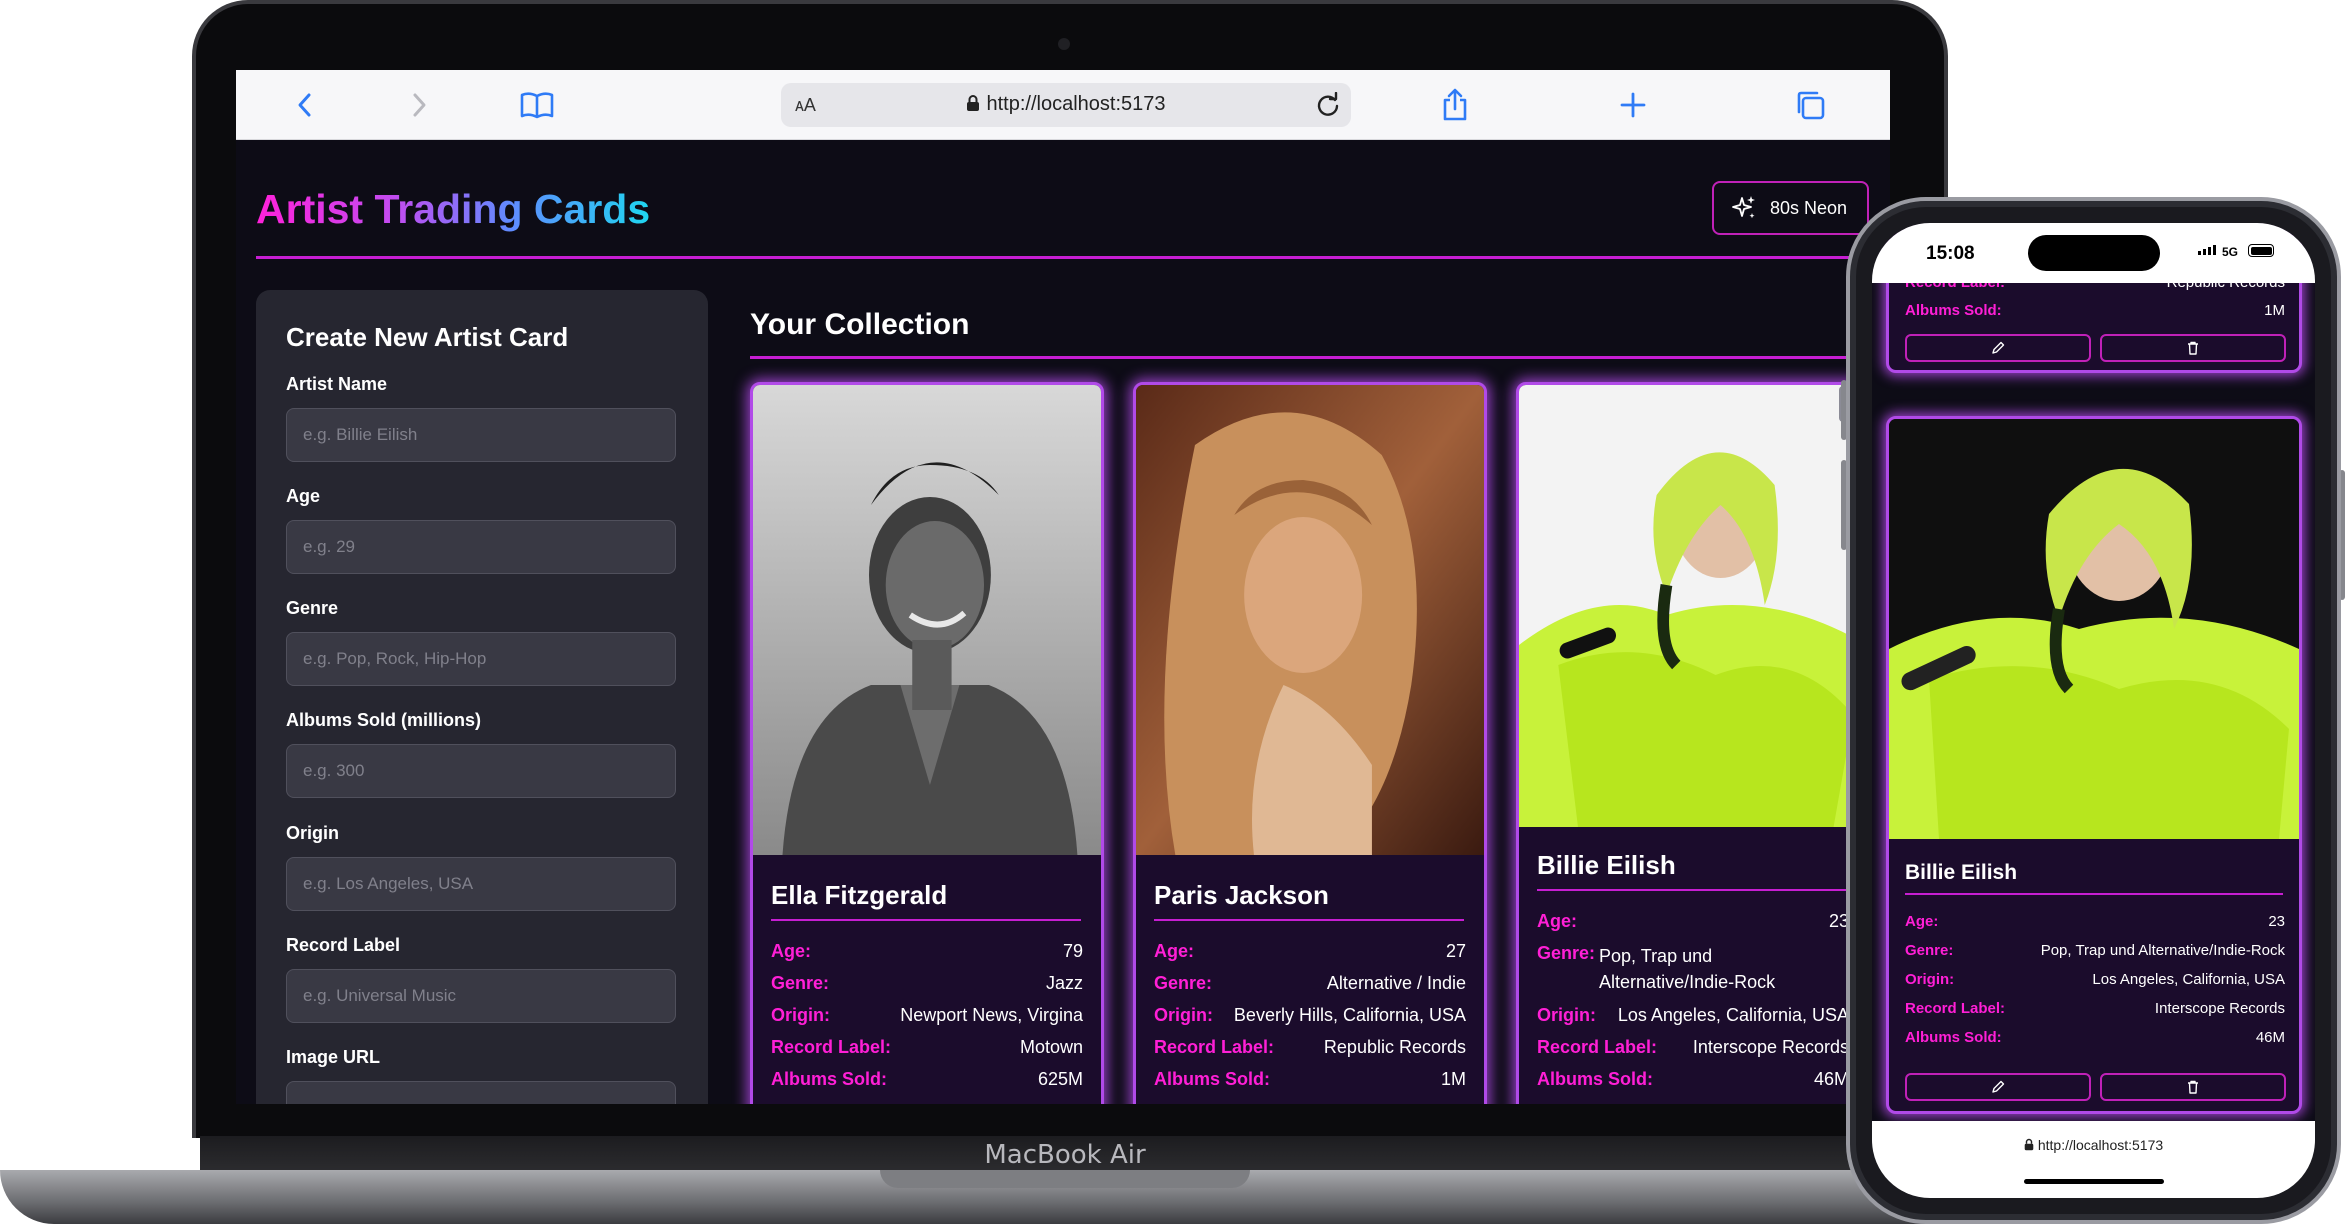 This screenshot has height=1224, width=2345. What do you see at coordinates (305, 105) in the screenshot?
I see `back-icon` at bounding box center [305, 105].